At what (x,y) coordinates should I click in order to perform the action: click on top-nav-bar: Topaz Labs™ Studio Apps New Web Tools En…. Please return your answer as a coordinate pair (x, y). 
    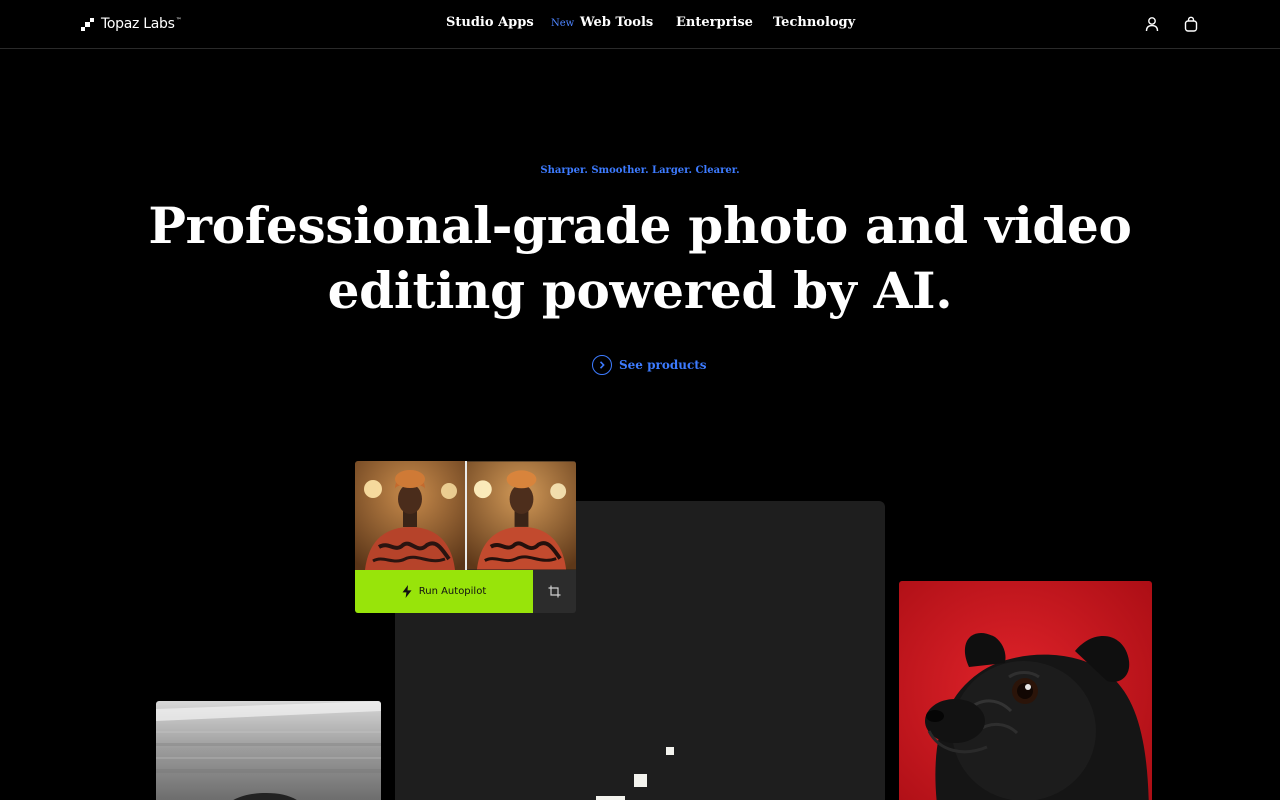
    Looking at the image, I should click on (640, 24).